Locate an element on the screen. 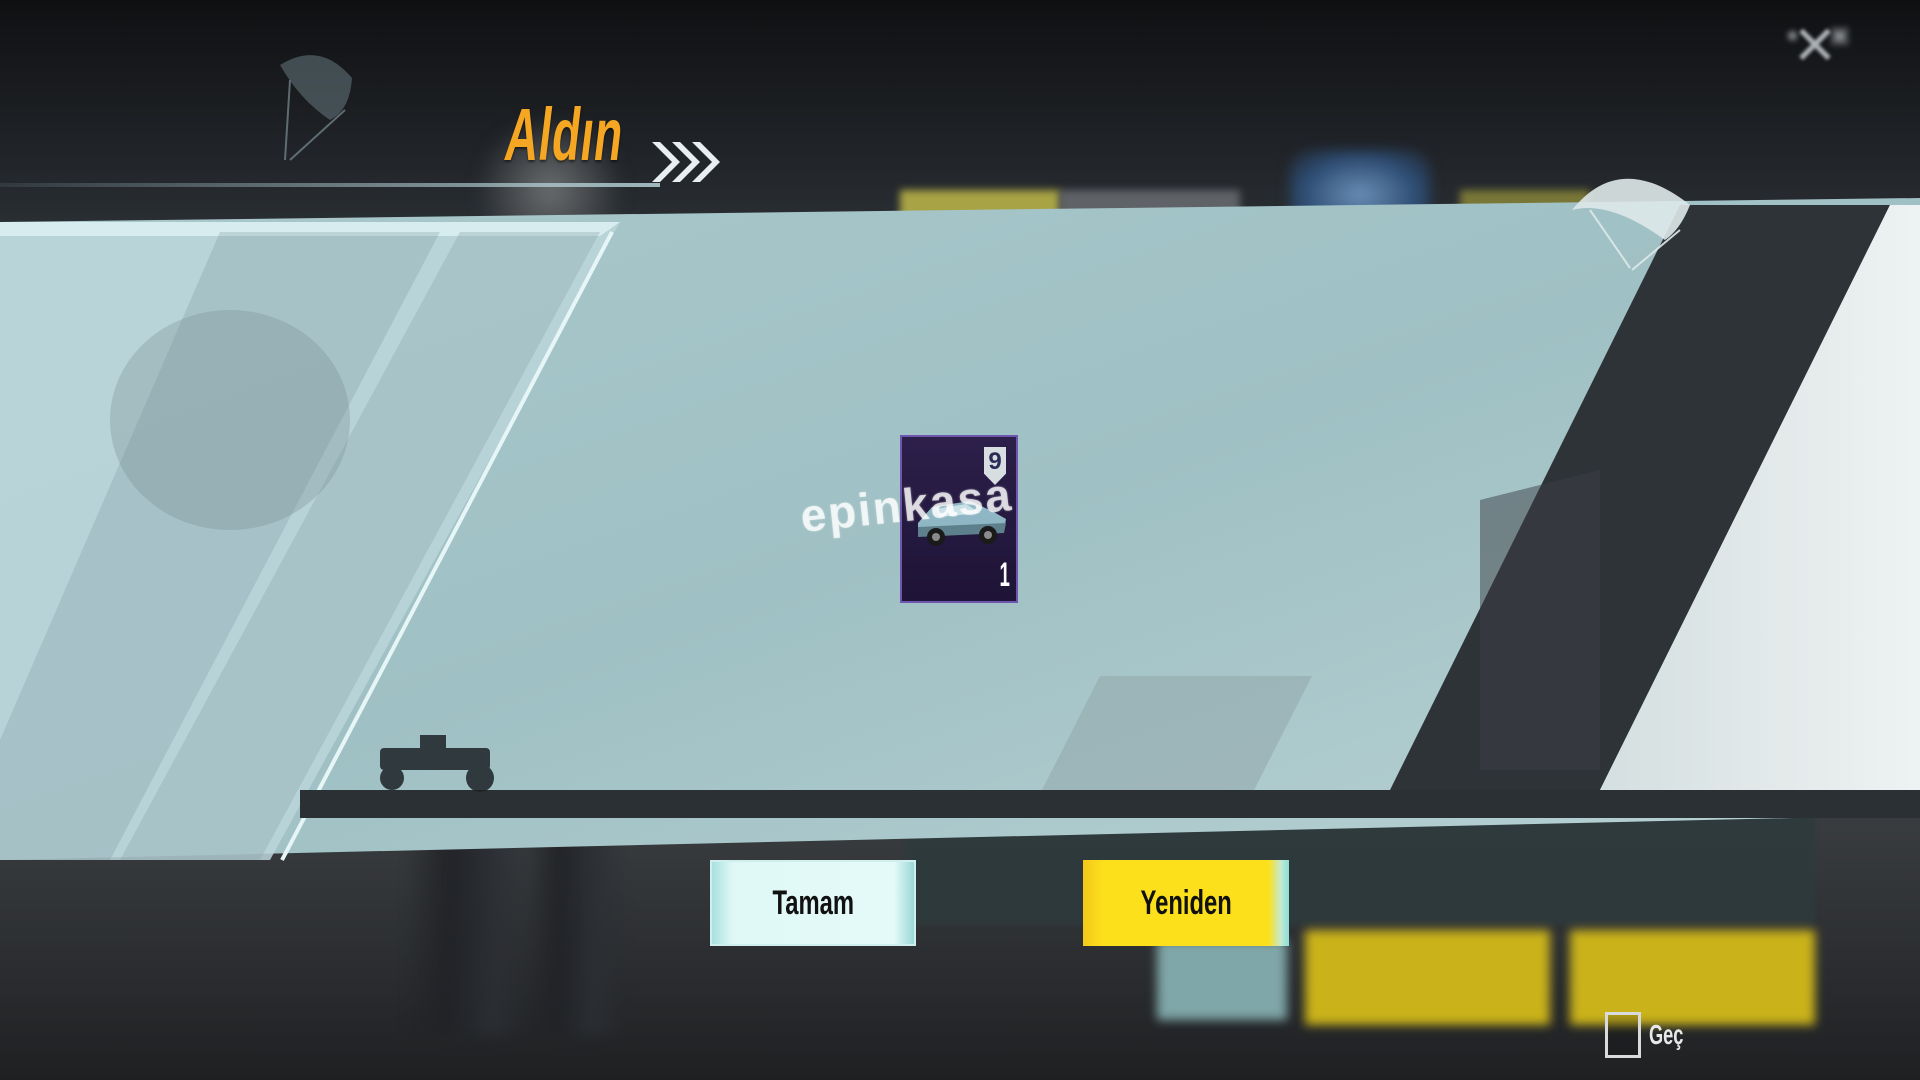  skip-toggle: Geç is located at coordinates (1653, 1035).